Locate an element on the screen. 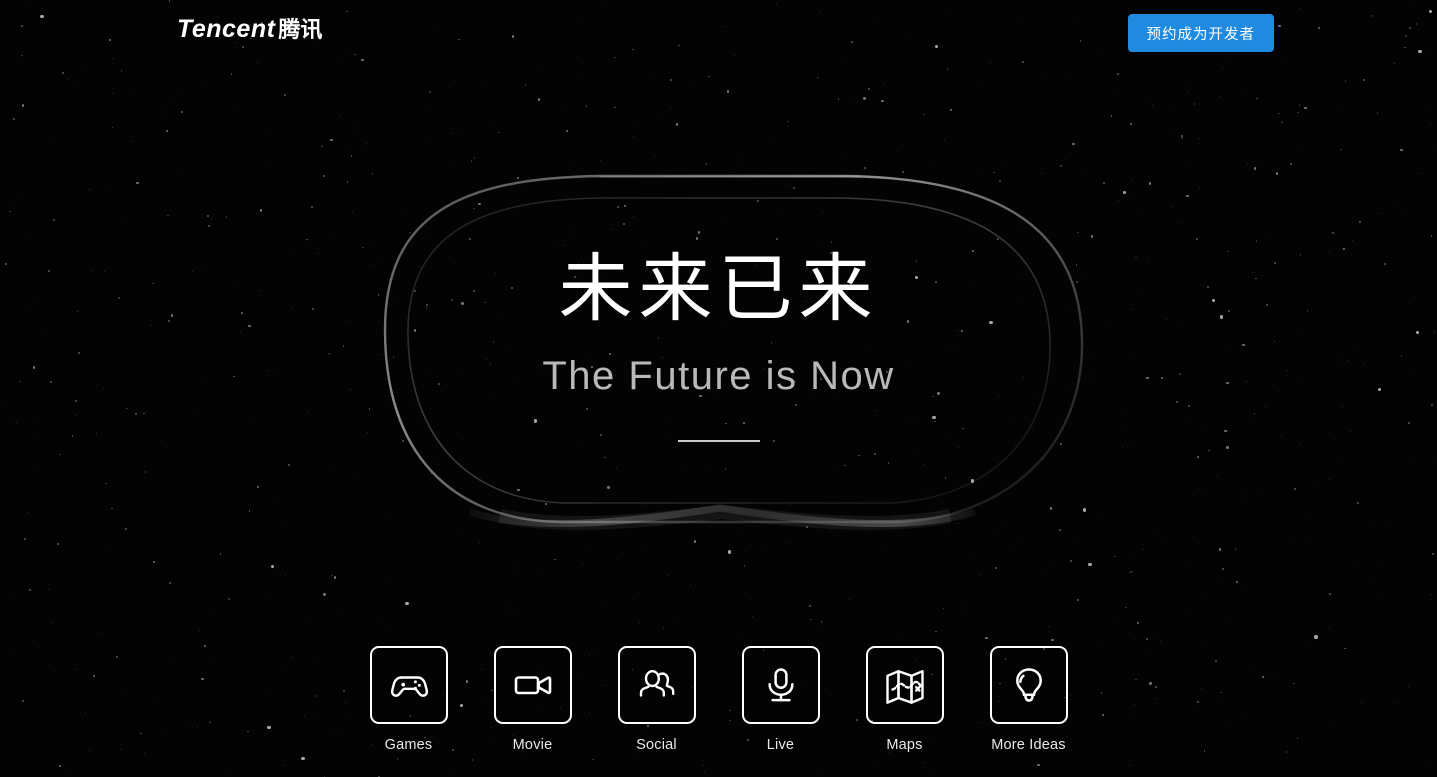 Image resolution: width=1437 pixels, height=777 pixels. tencent-logo: Tencent 腾讯 is located at coordinates (249, 29).